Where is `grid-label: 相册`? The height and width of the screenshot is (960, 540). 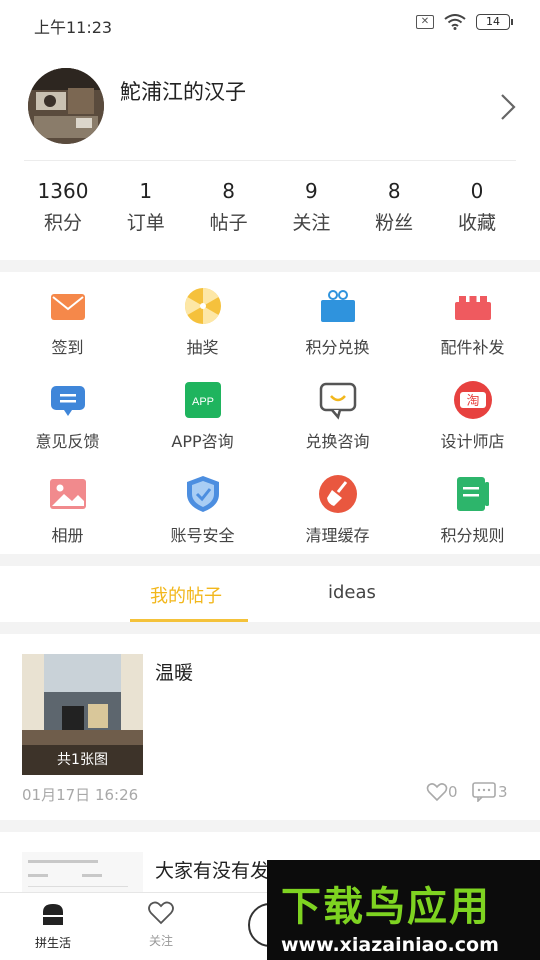 grid-label: 相册 is located at coordinates (67, 535).